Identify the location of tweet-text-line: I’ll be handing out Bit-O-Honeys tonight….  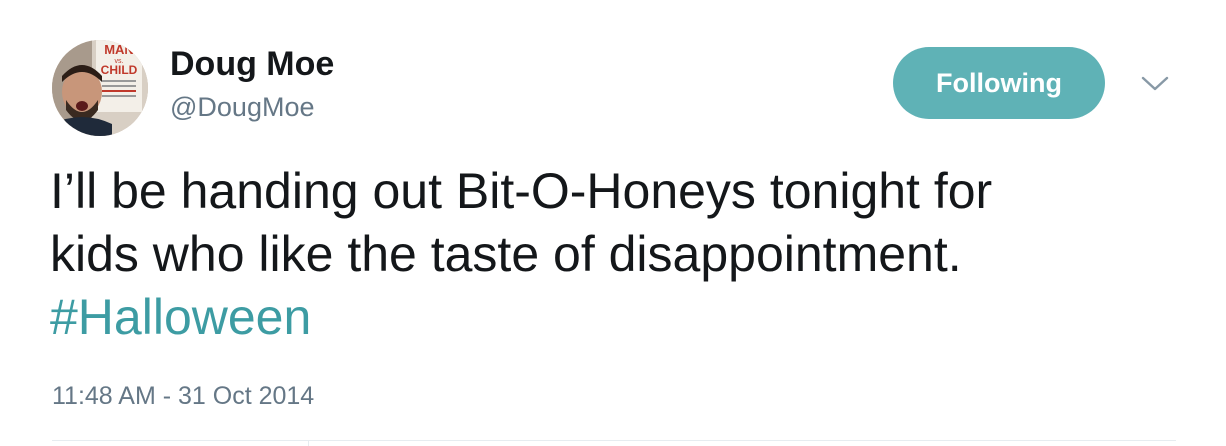
(521, 191).